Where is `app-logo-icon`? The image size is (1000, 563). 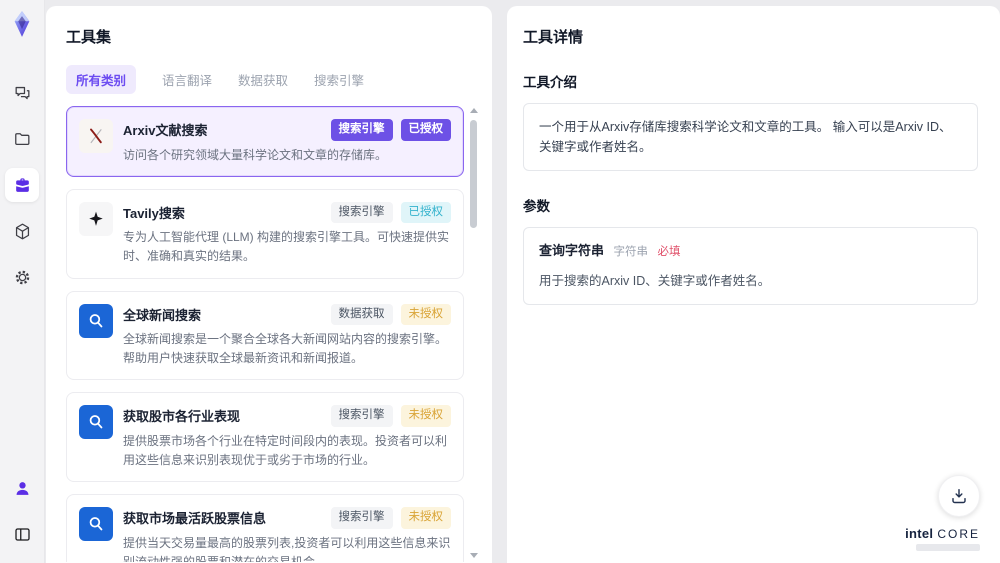
app-logo-icon is located at coordinates (22, 24).